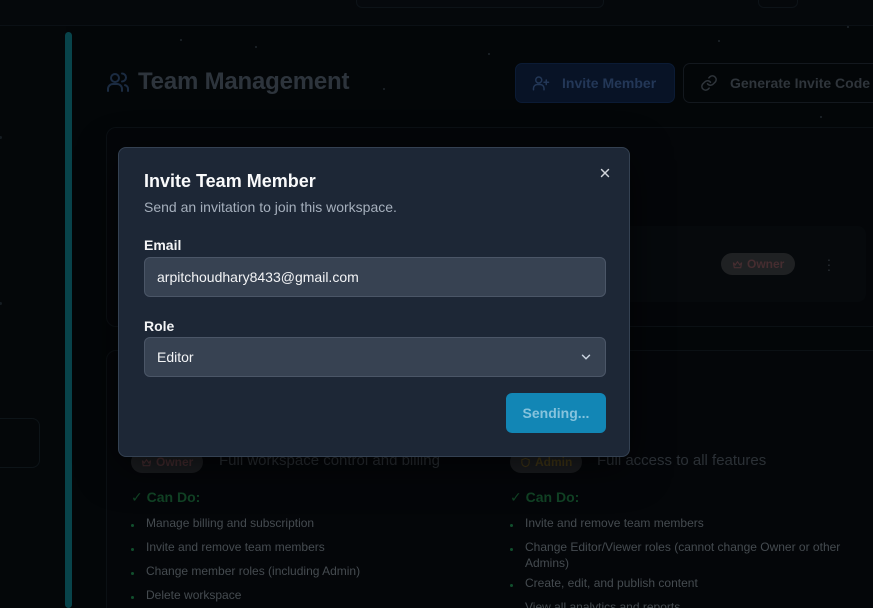 This screenshot has width=873, height=608. Describe the element at coordinates (375, 277) in the screenshot. I see `email-field` at that location.